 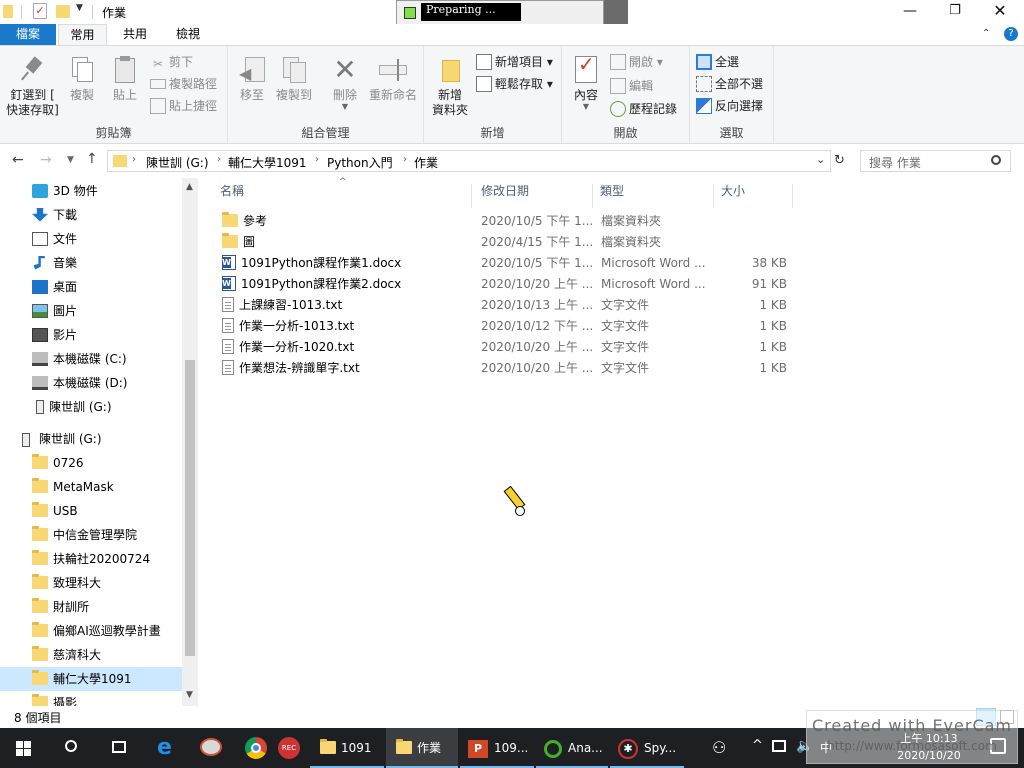 I want to click on start-button, so click(x=24, y=748).